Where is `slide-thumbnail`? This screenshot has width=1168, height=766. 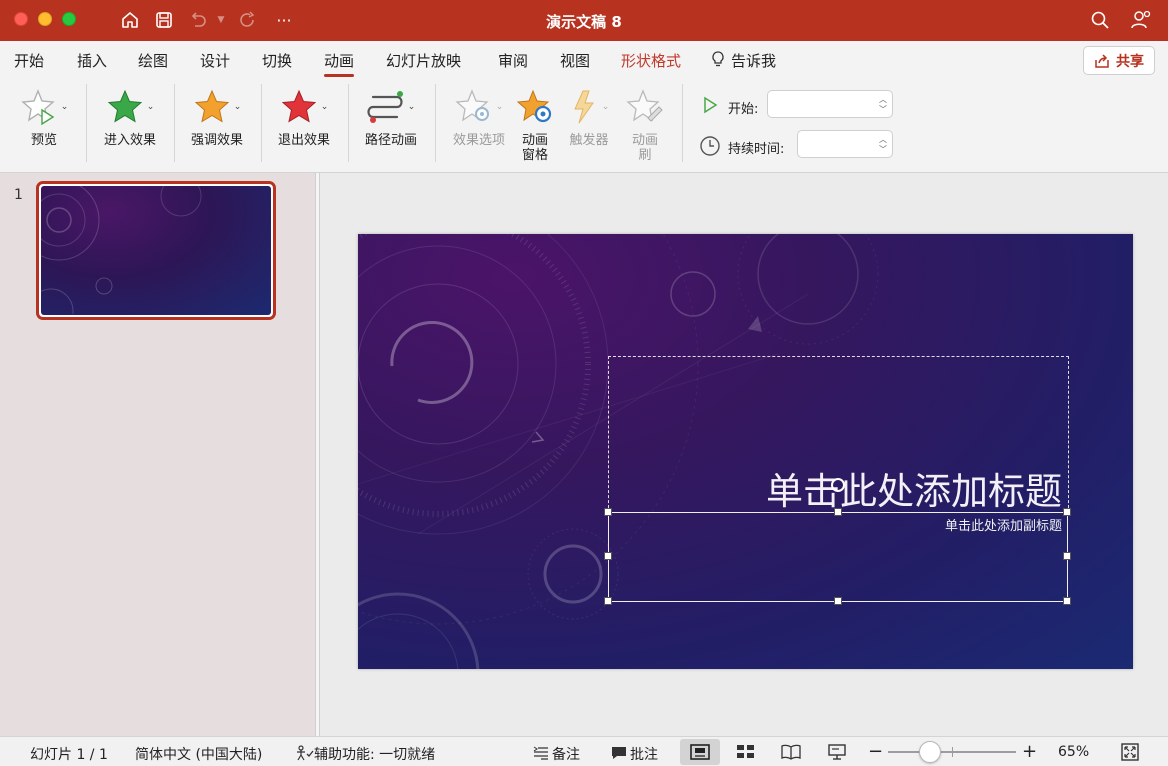 slide-thumbnail is located at coordinates (156, 250).